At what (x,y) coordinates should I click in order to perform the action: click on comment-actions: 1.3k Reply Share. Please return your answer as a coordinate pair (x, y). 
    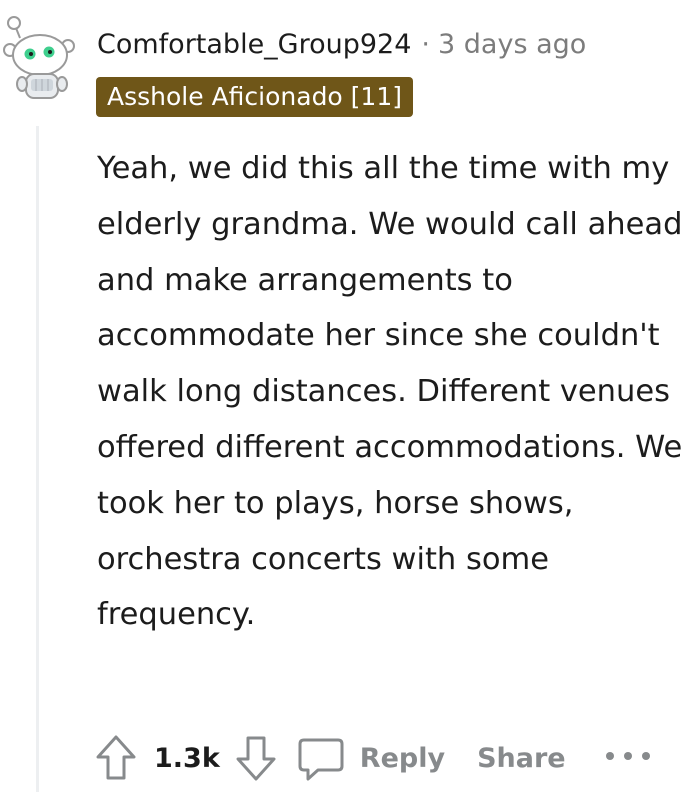
    Looking at the image, I should click on (373, 758).